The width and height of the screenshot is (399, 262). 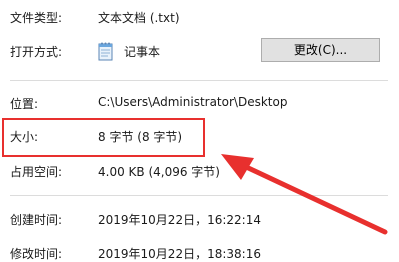 What do you see at coordinates (105, 51) in the screenshot?
I see `notepad-icon` at bounding box center [105, 51].